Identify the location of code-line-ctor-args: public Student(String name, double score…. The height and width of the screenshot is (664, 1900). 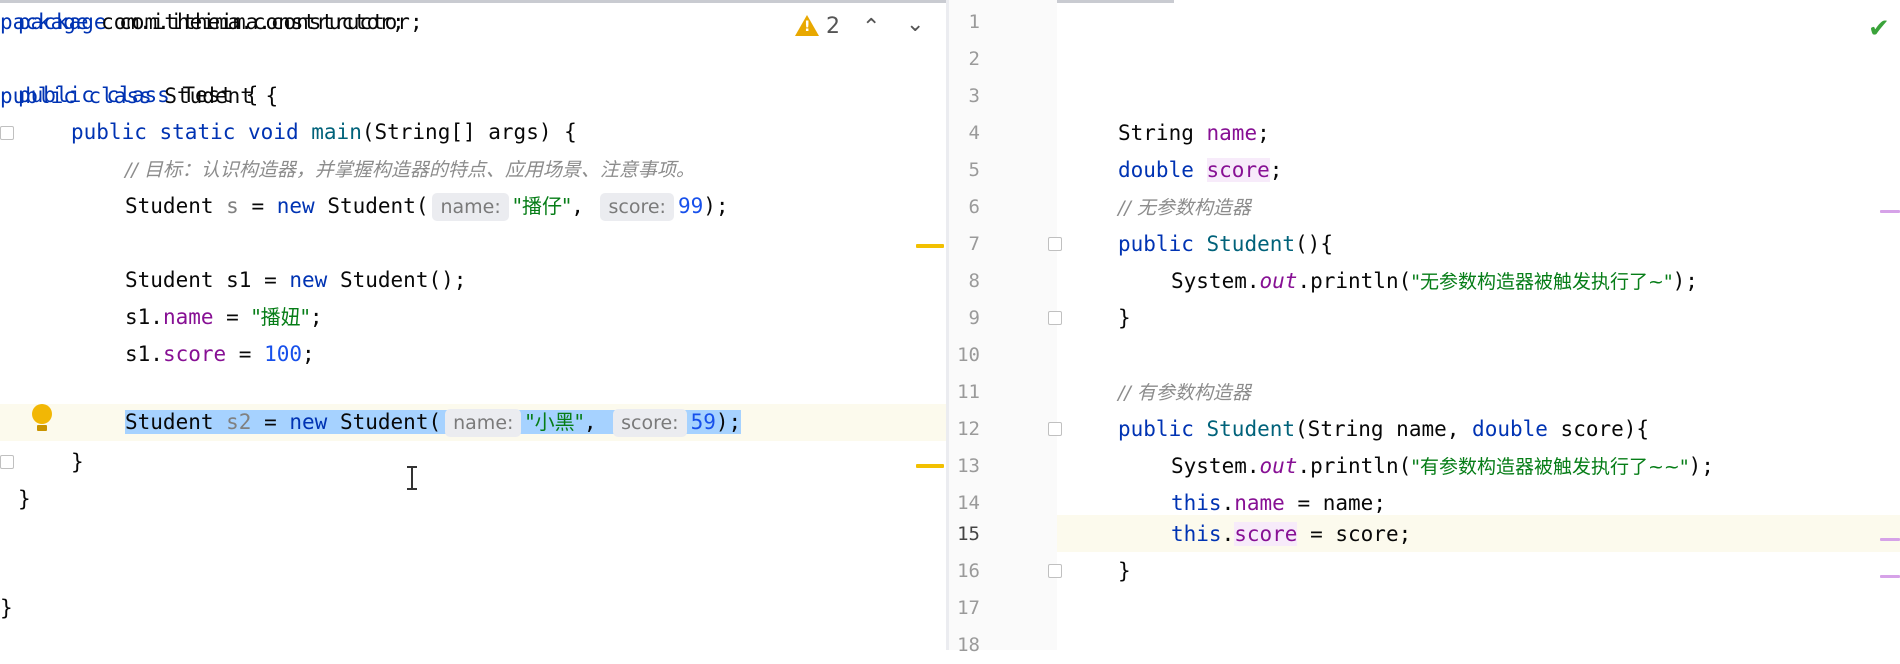
(1383, 429).